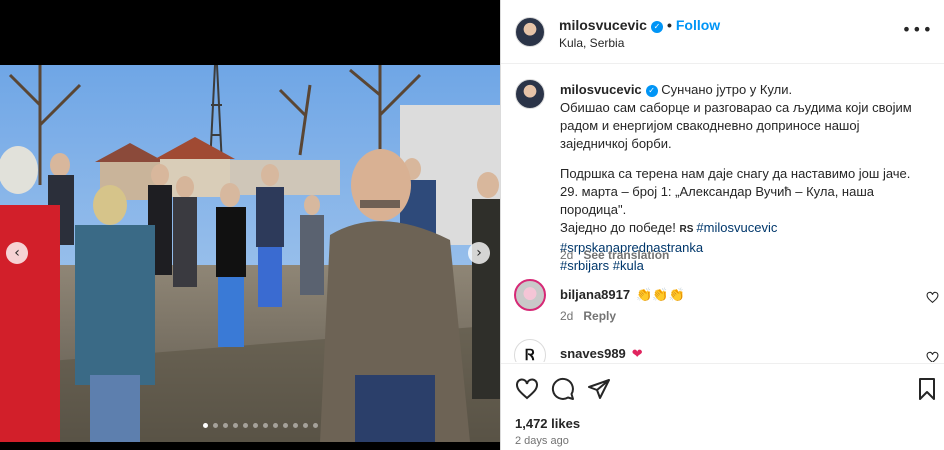  I want to click on author-username: milosvucevic, so click(603, 25).